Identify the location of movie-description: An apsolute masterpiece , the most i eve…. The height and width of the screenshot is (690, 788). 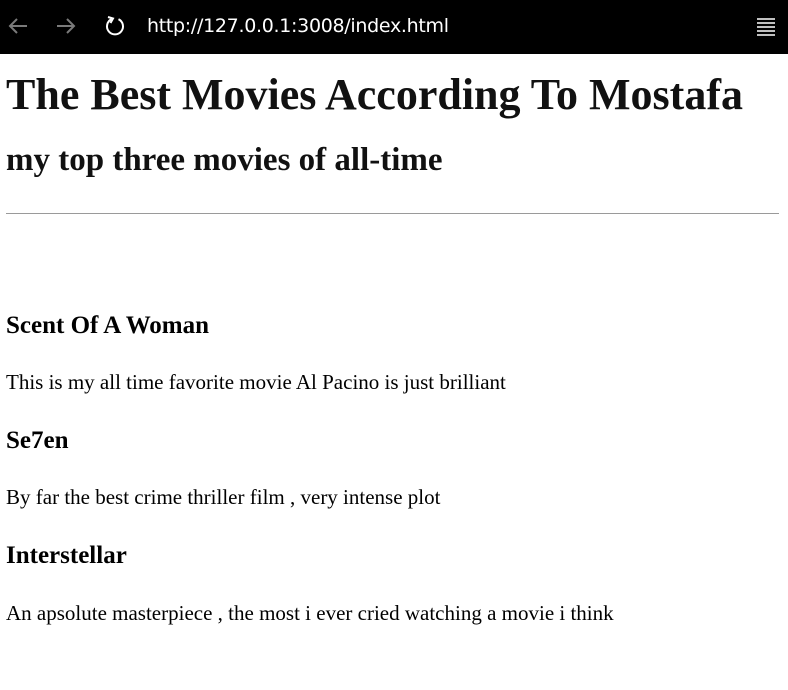
(310, 613).